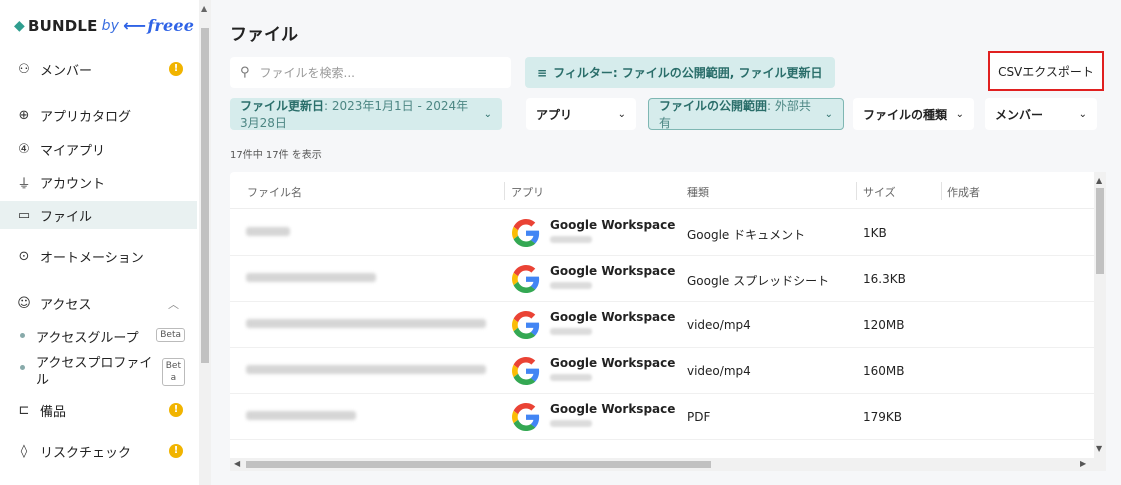 Image resolution: width=1121 pixels, height=485 pixels. What do you see at coordinates (87, 338) in the screenshot?
I see `sidebar-subitem-label: アクセスグループ` at bounding box center [87, 338].